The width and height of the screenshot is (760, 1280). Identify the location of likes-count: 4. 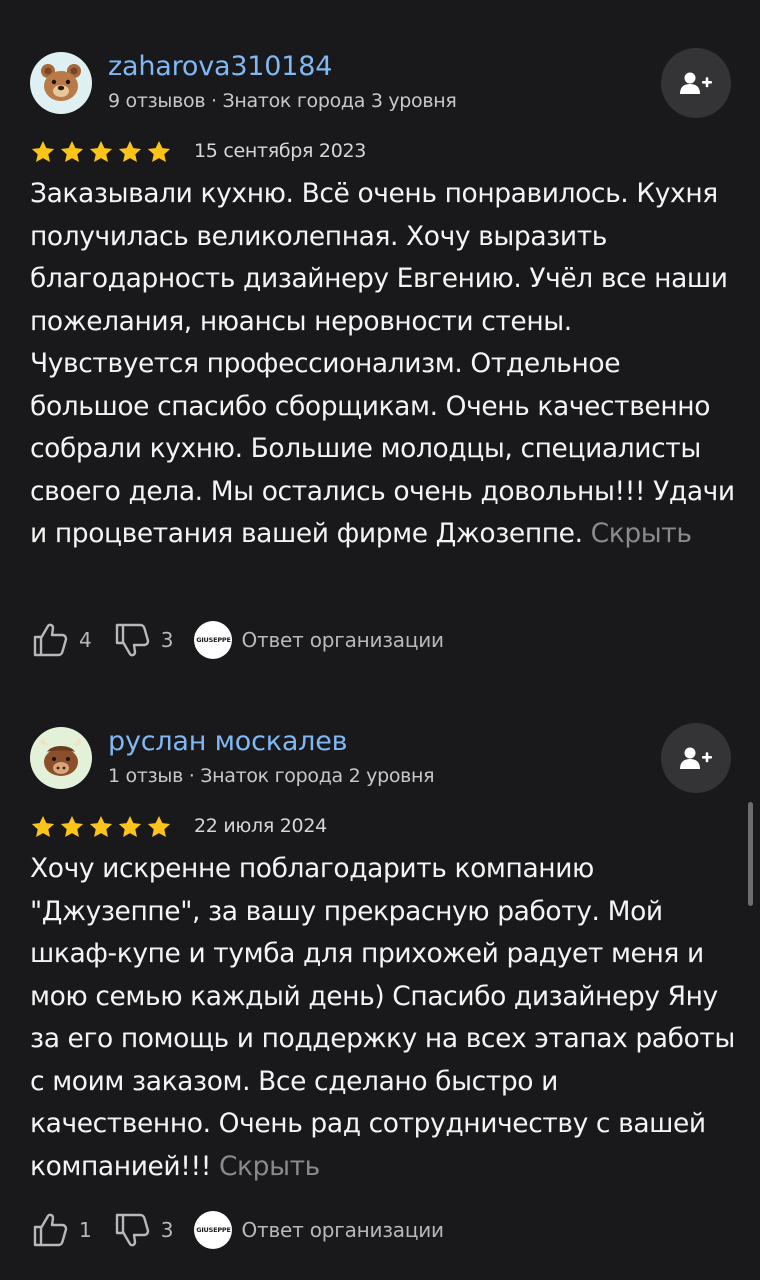
(85, 640).